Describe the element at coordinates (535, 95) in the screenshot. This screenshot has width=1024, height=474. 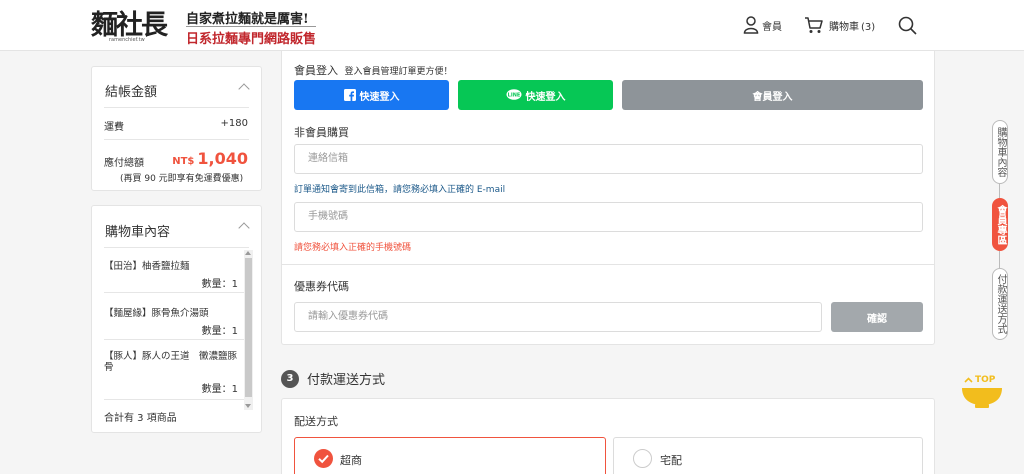
I see `line-login-button: LINE 快速登入` at that location.